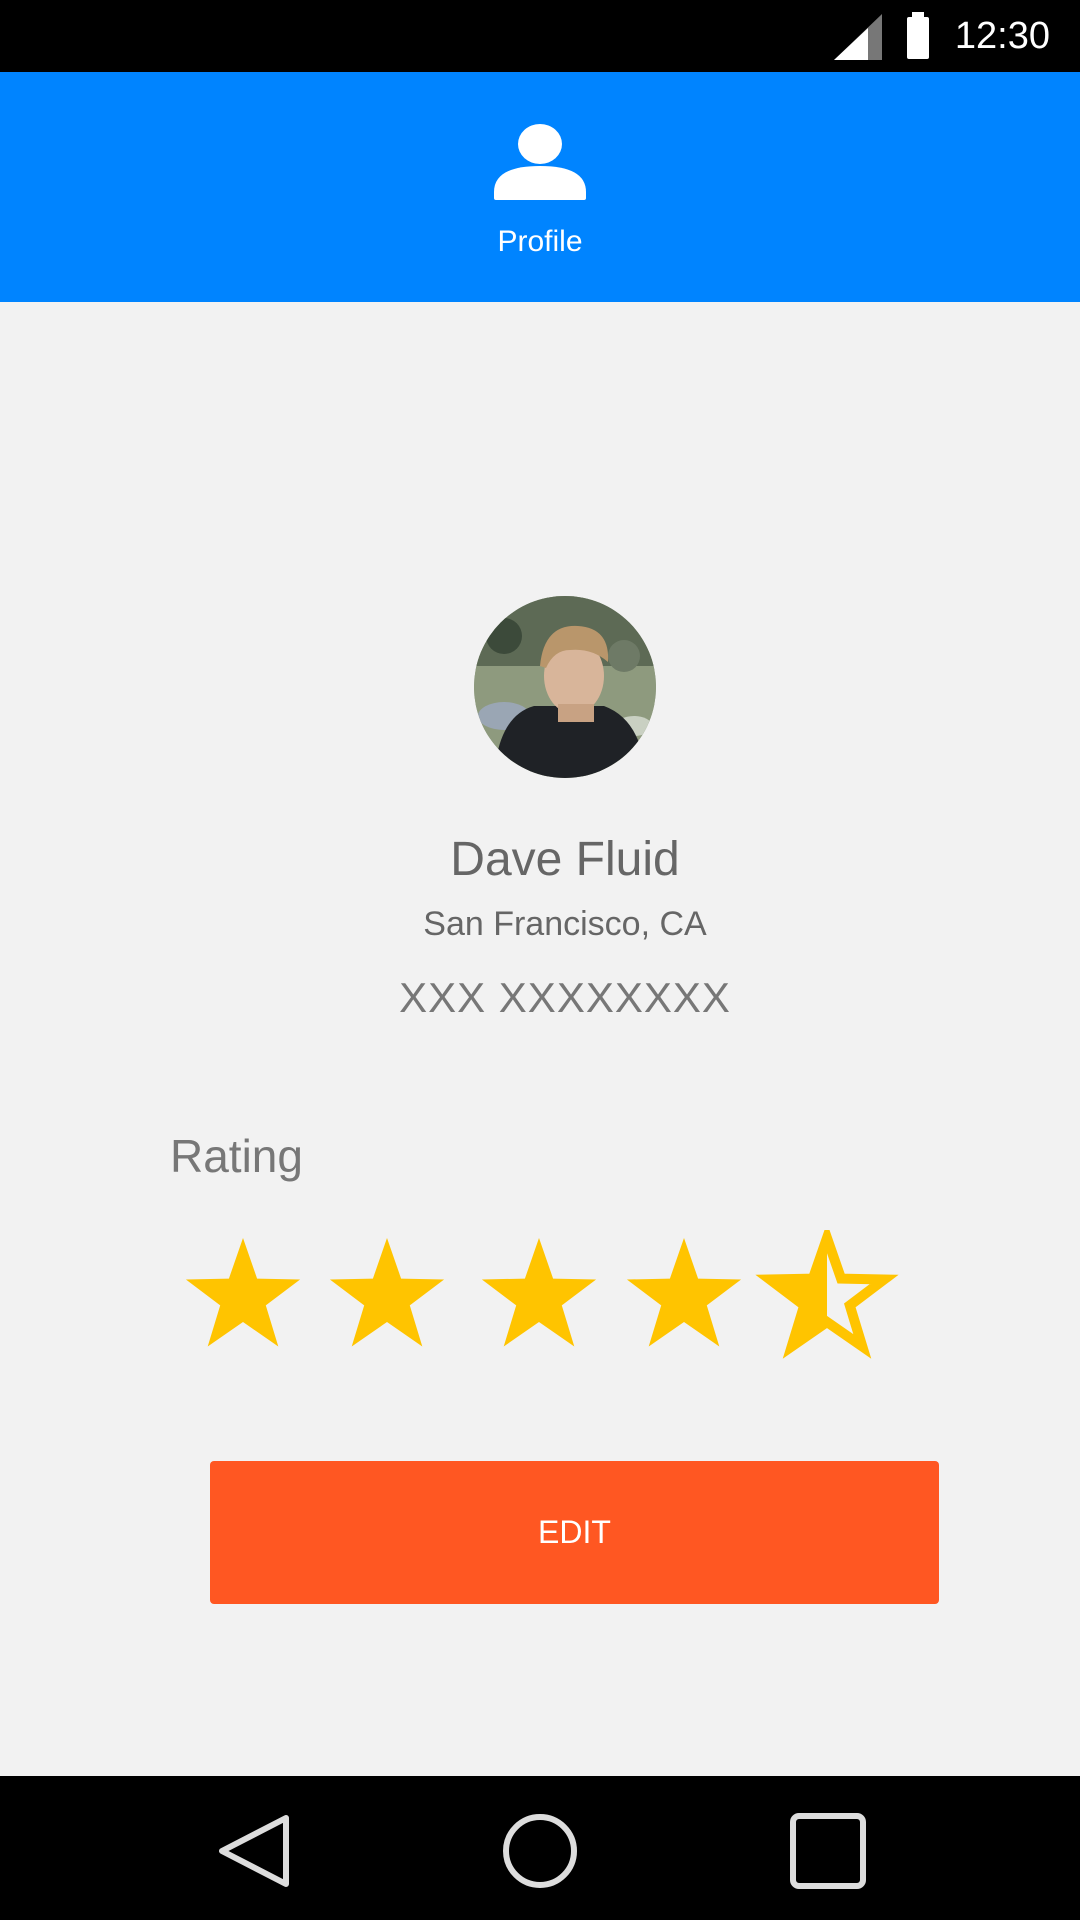 Image resolution: width=1080 pixels, height=1920 pixels. Describe the element at coordinates (574, 1532) in the screenshot. I see `edit-button: EDIT` at that location.